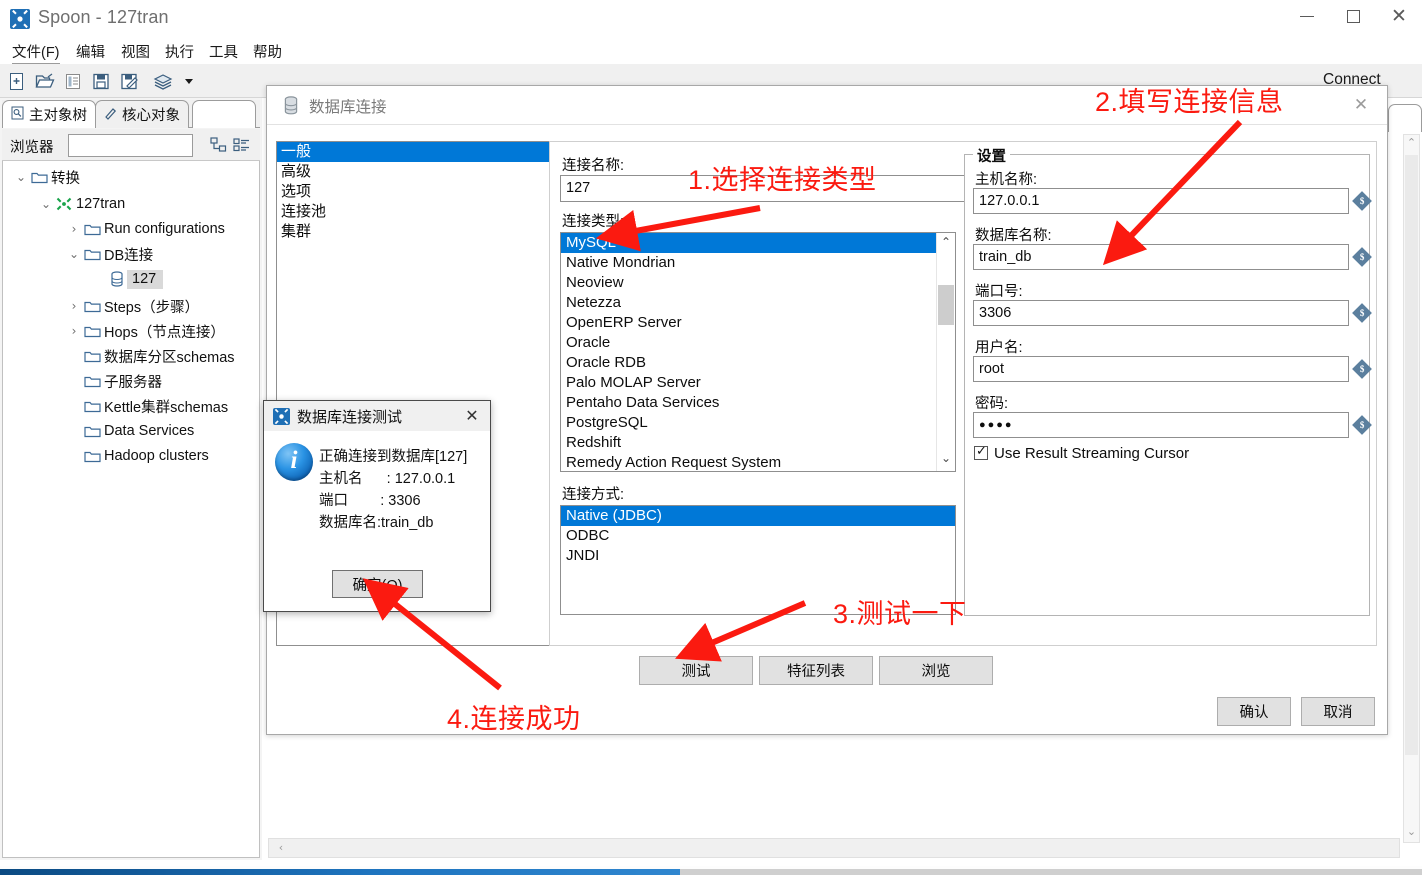  Describe the element at coordinates (129, 81) in the screenshot. I see `save-as-icon` at that location.